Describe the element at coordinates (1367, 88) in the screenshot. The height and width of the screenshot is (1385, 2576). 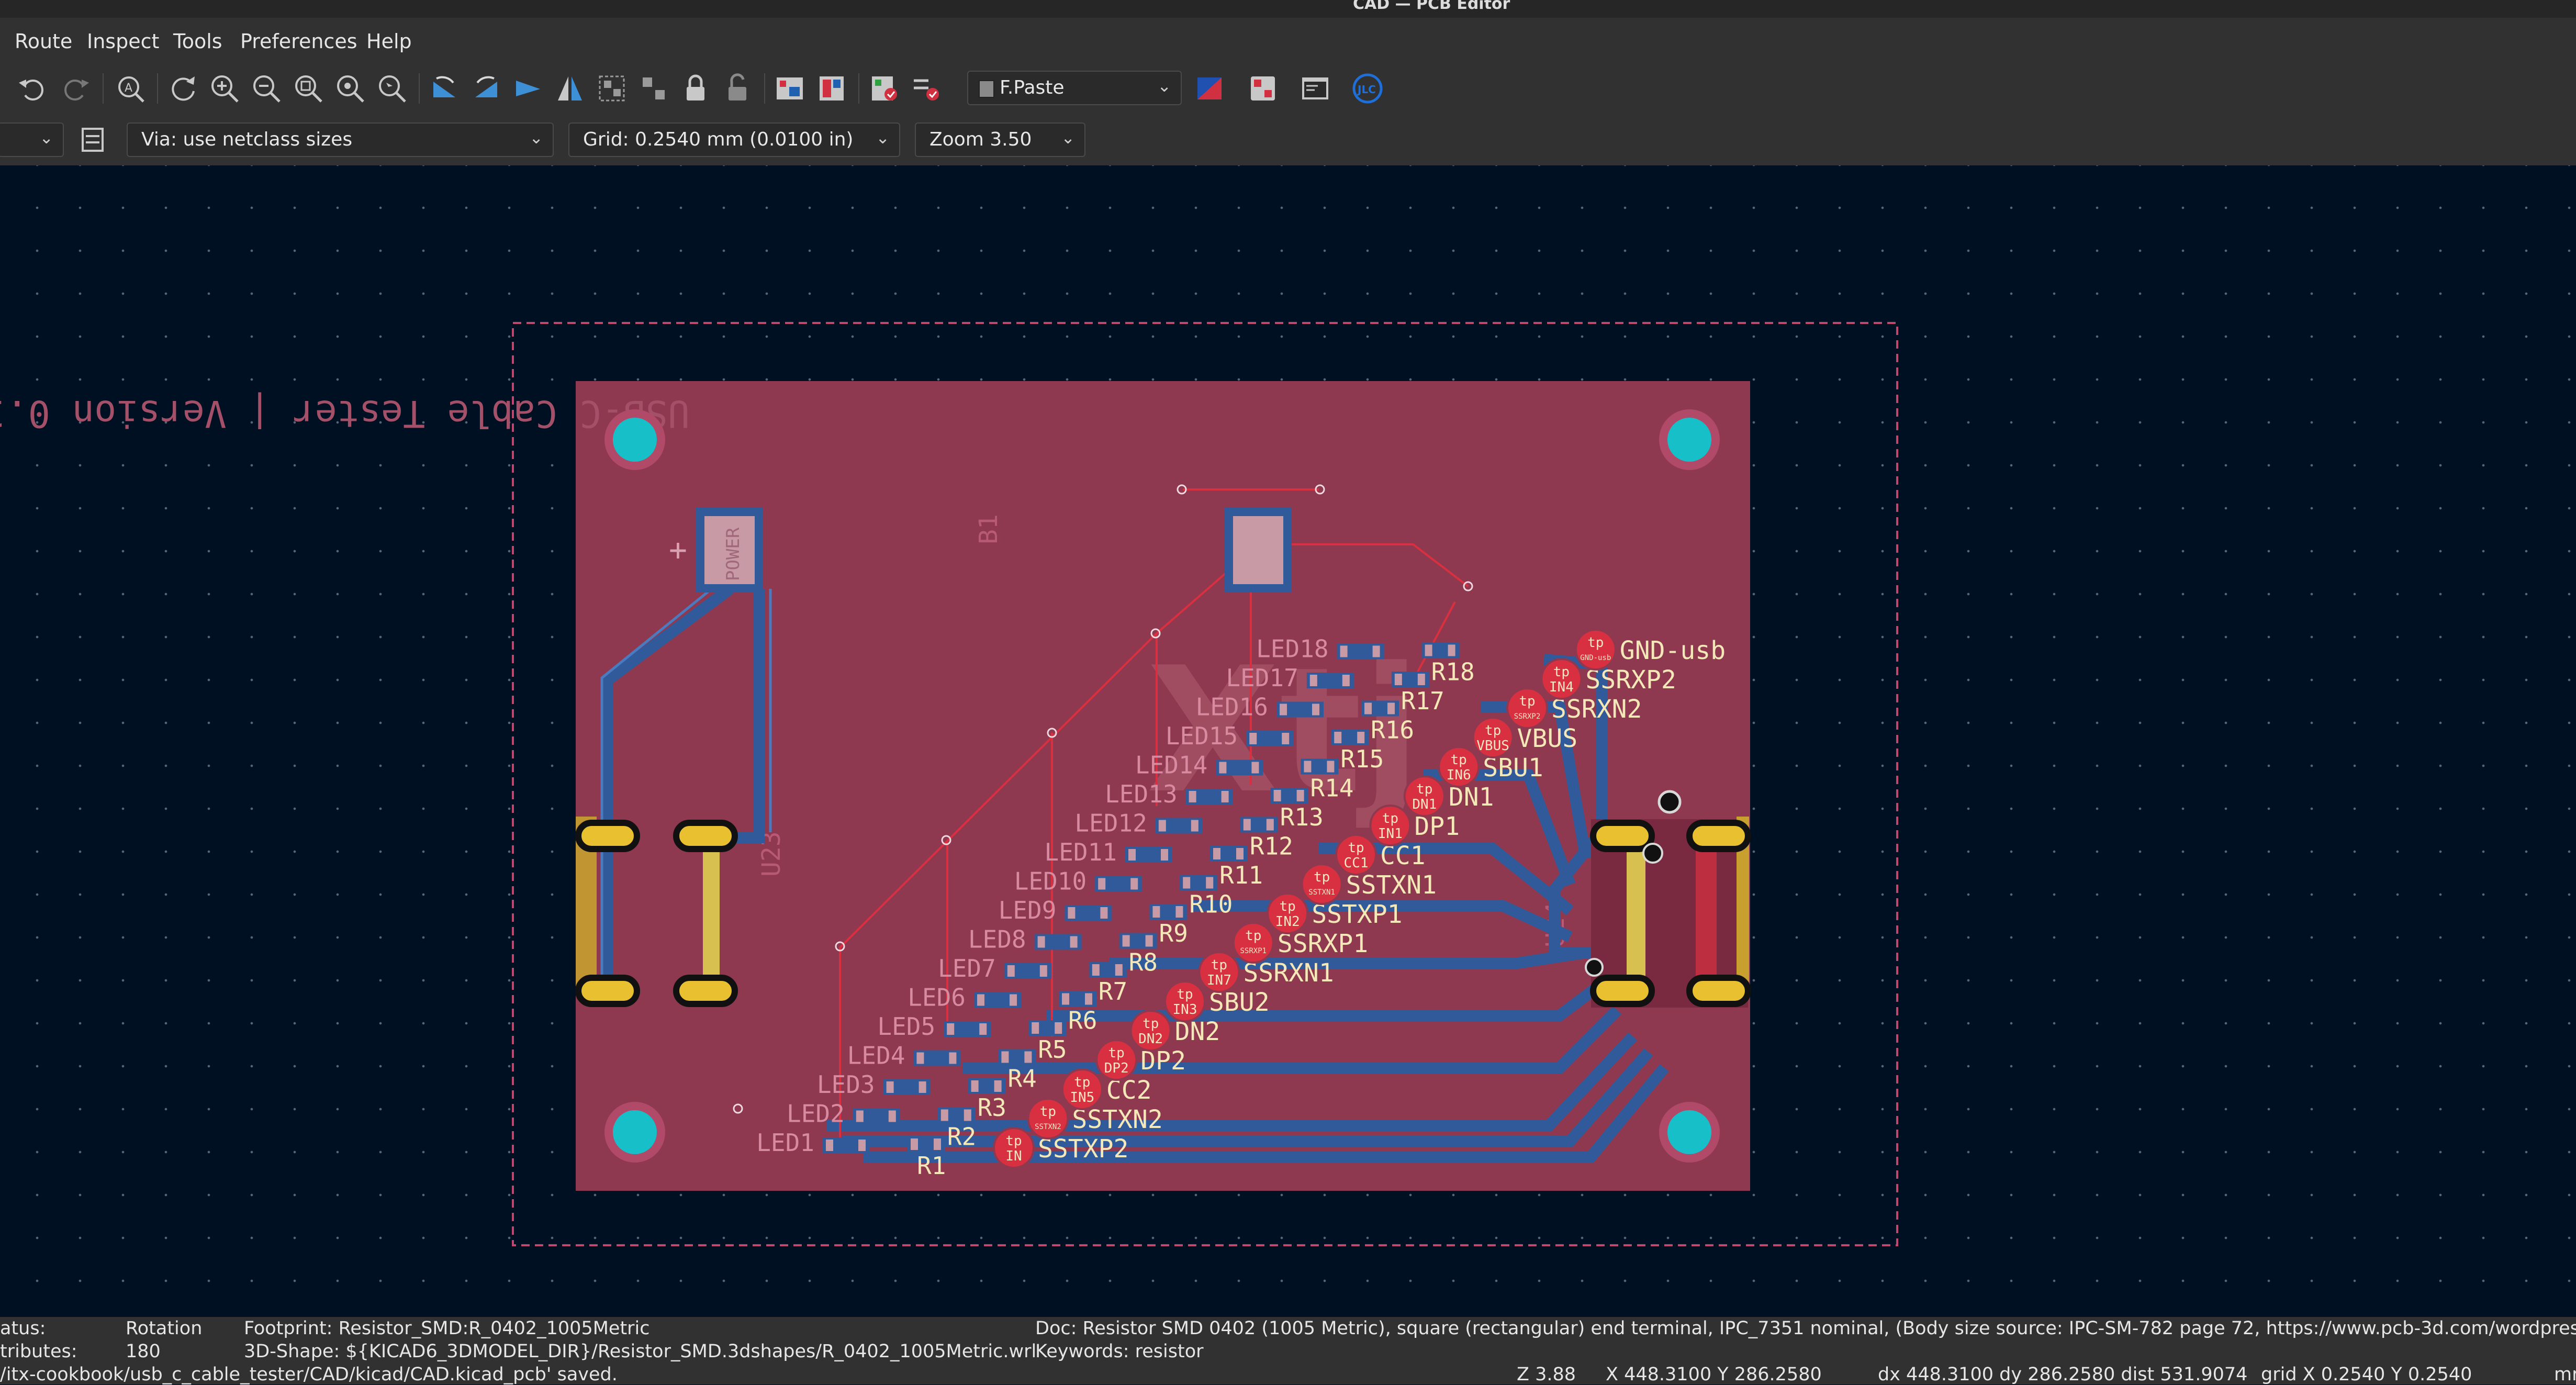
I see `jlc-plugin-icon: JLC` at that location.